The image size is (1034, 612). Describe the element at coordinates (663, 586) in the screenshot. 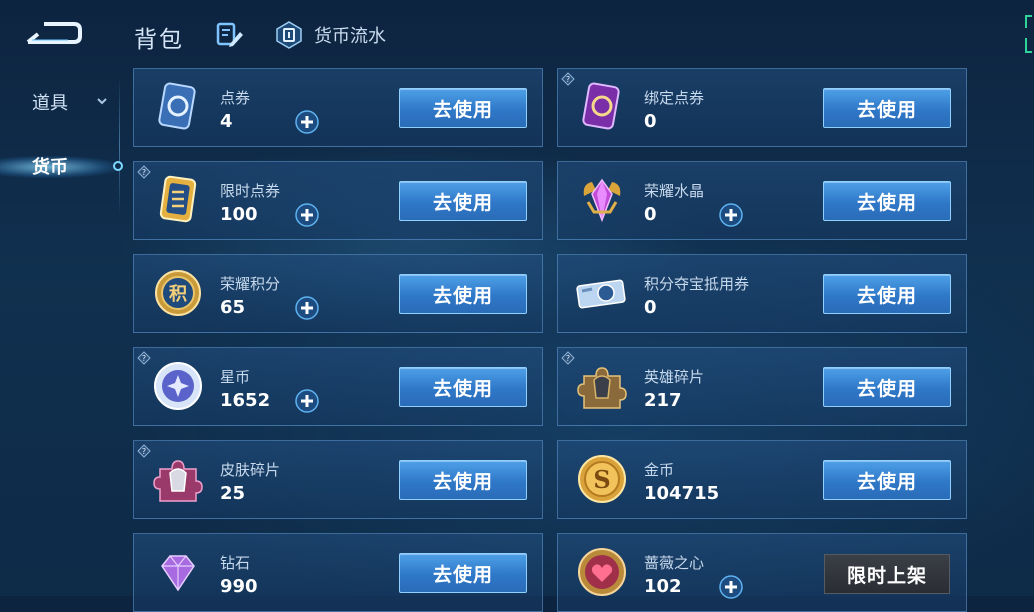

I see `currency-count: 102` at that location.